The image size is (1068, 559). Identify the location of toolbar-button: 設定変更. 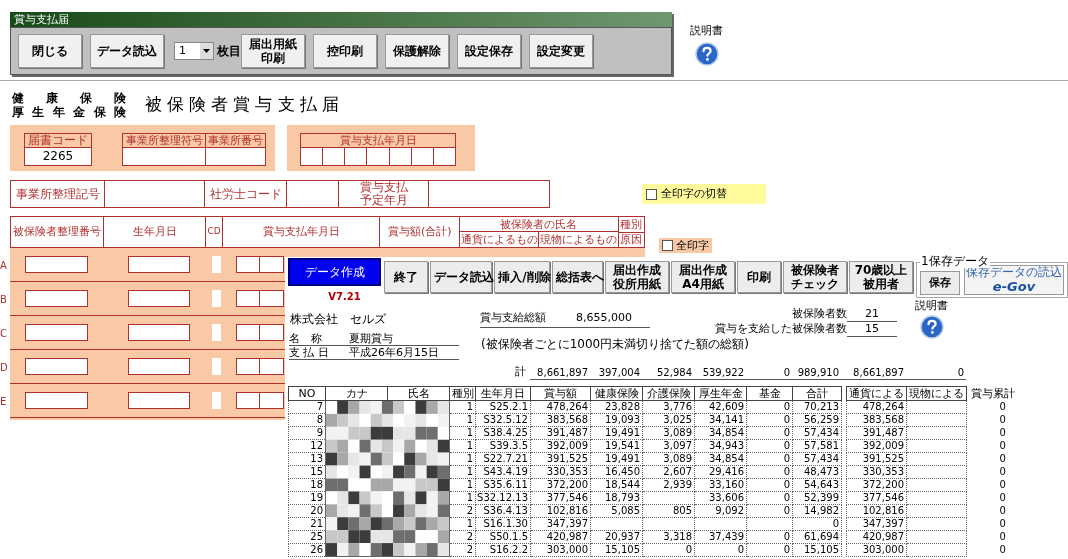
(561, 51).